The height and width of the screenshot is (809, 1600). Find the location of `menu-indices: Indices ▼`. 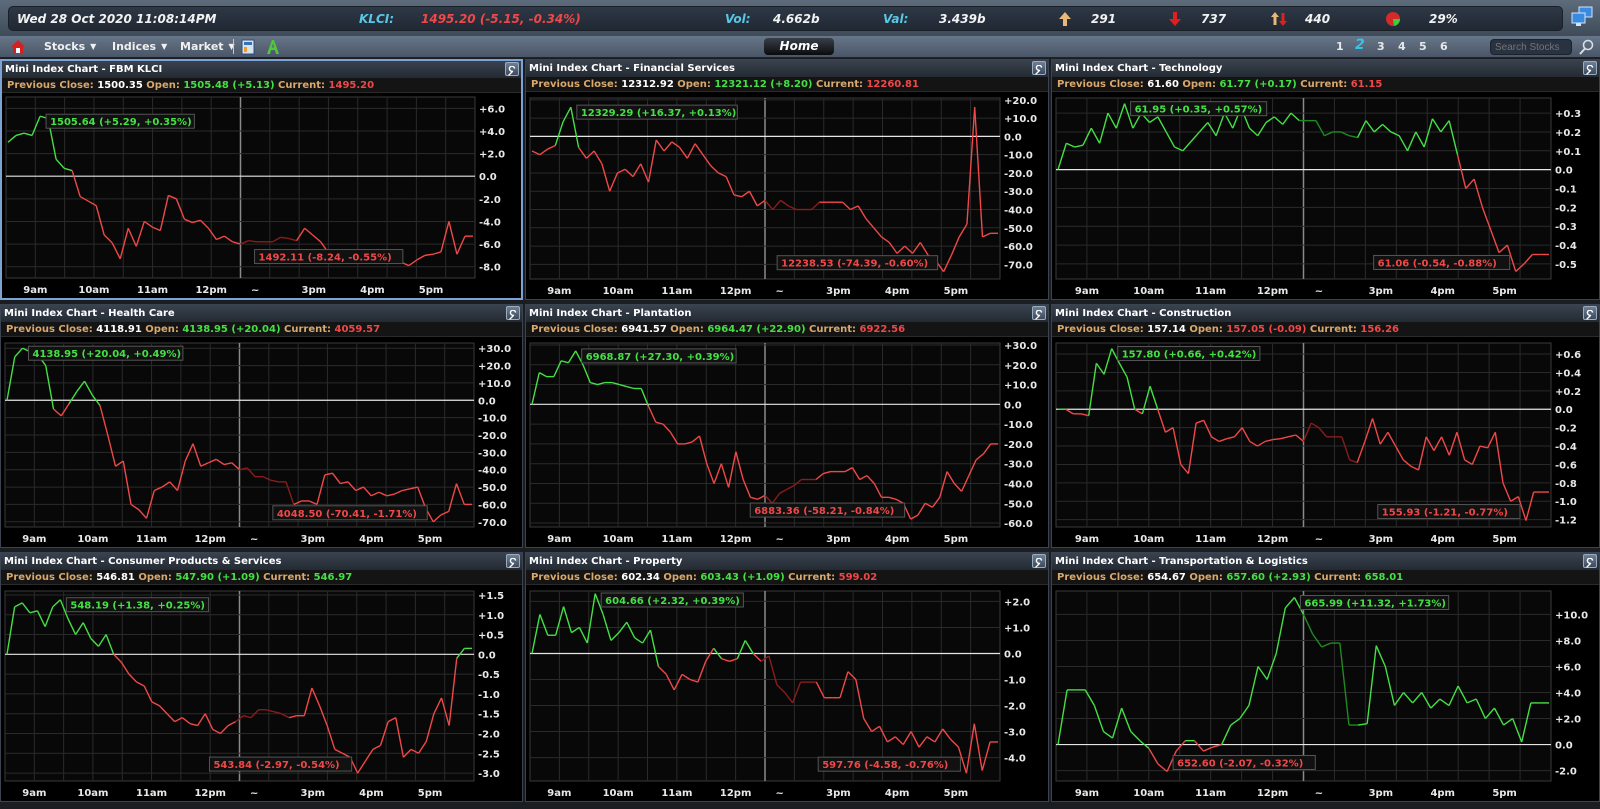

menu-indices: Indices ▼ is located at coordinates (139, 46).